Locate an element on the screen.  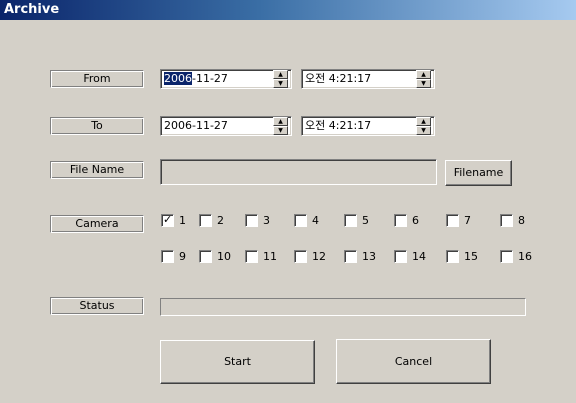
camera-checkbox-9: 9 is located at coordinates (173, 256).